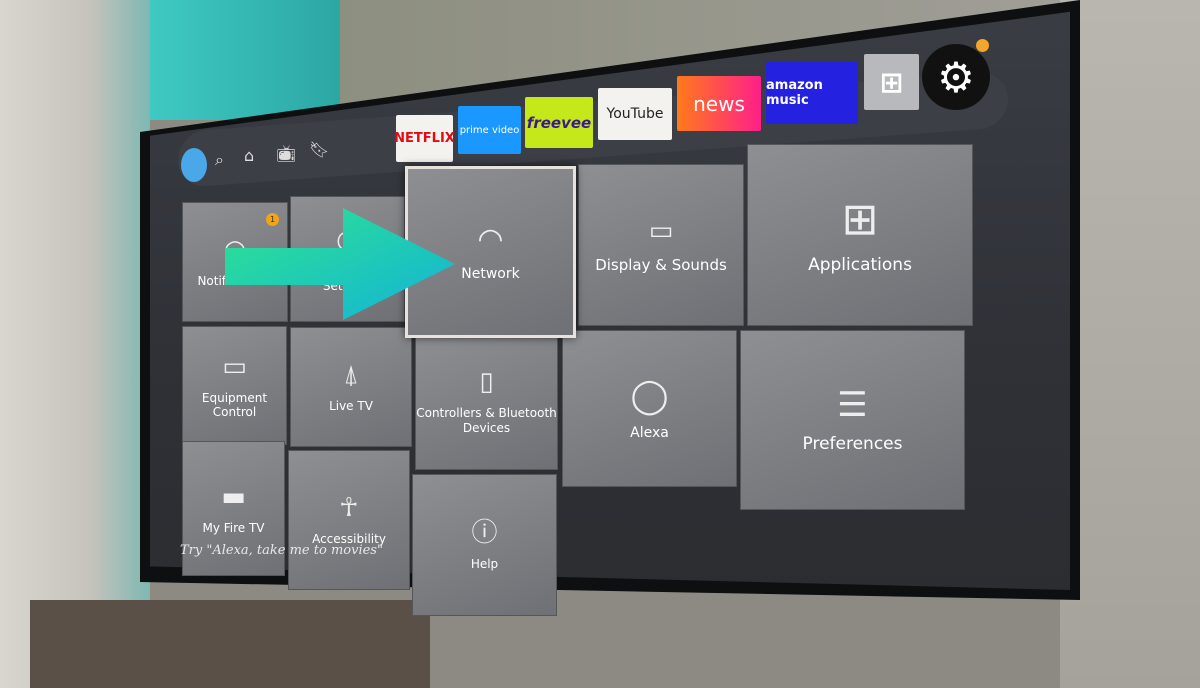 This screenshot has width=1200, height=688. I want to click on display-icon: ▭, so click(661, 231).